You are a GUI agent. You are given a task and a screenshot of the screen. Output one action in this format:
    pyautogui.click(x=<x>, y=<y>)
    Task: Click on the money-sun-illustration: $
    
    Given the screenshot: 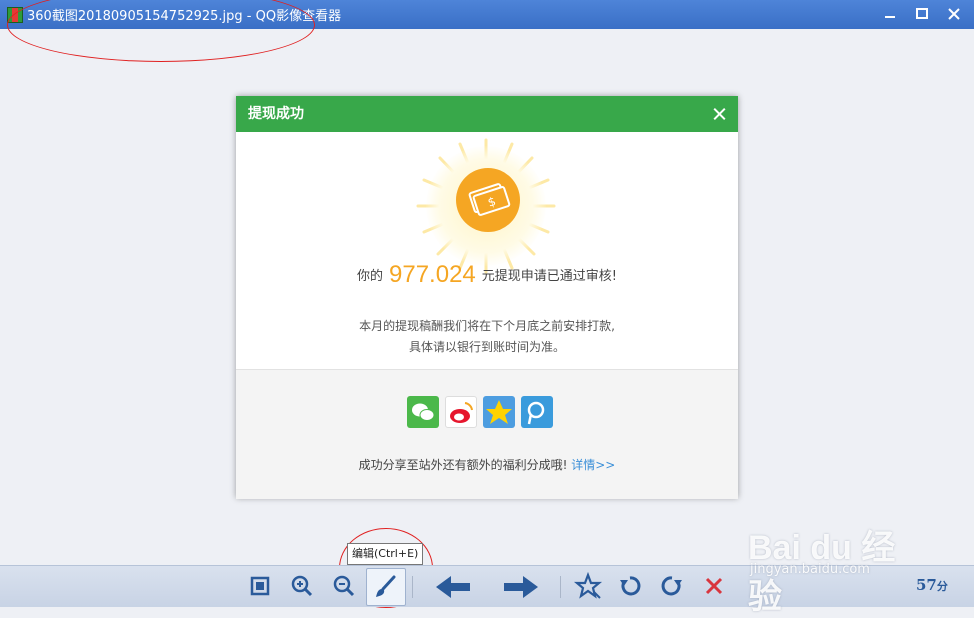 What is the action you would take?
    pyautogui.click(x=486, y=206)
    